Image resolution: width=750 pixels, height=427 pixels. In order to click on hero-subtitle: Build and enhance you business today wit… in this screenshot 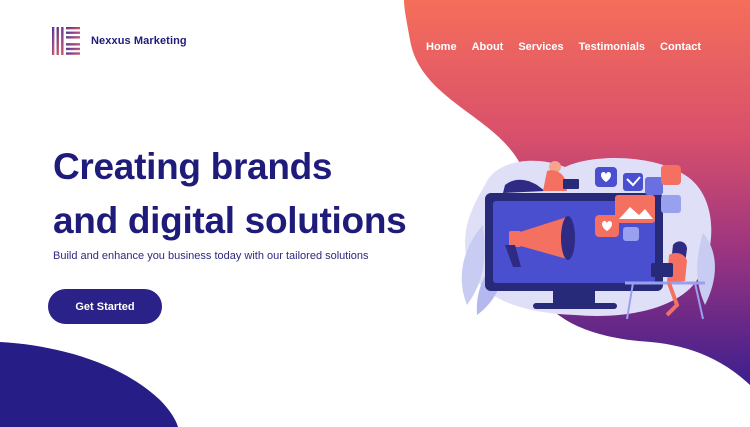, I will do `click(211, 256)`.